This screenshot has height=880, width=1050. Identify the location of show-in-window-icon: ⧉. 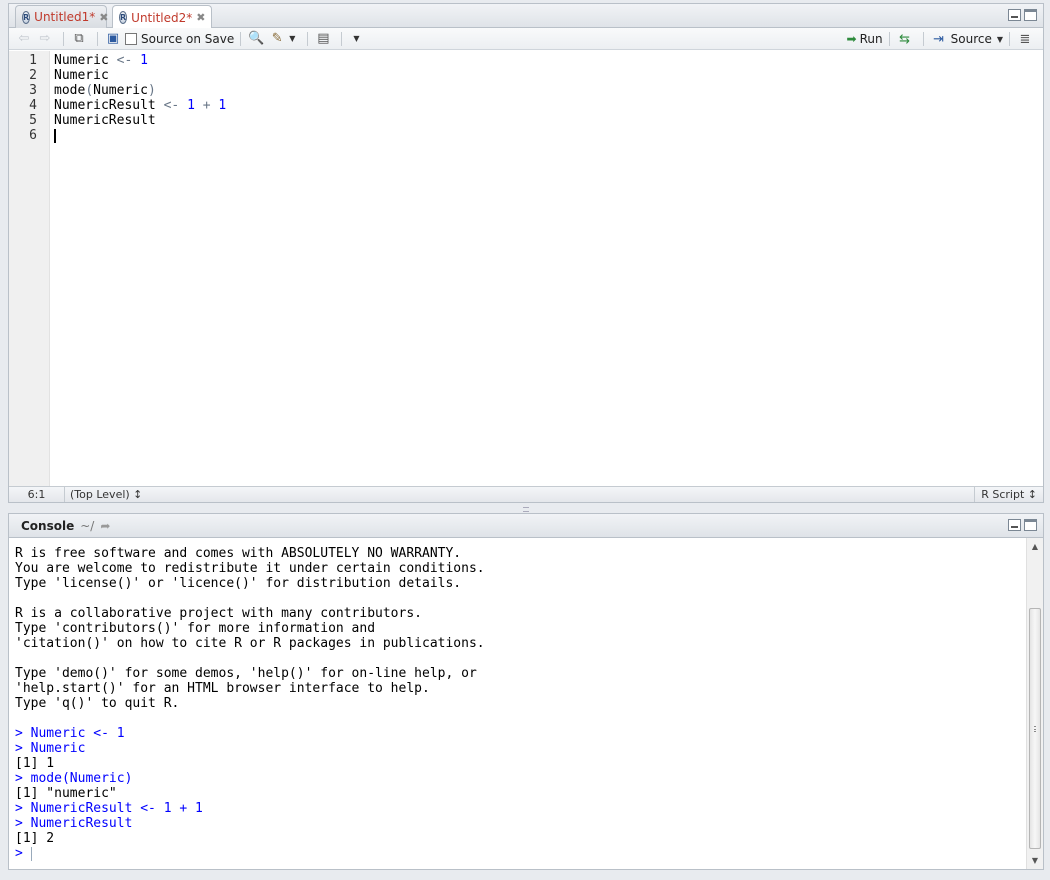
(79, 39).